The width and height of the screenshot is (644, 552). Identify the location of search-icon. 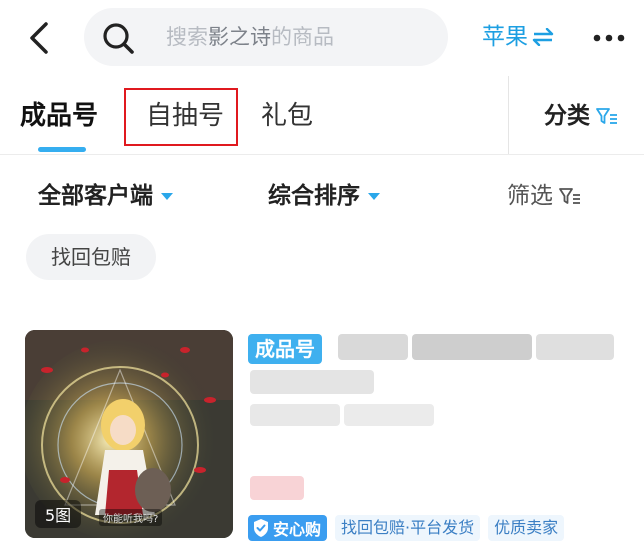
(118, 38).